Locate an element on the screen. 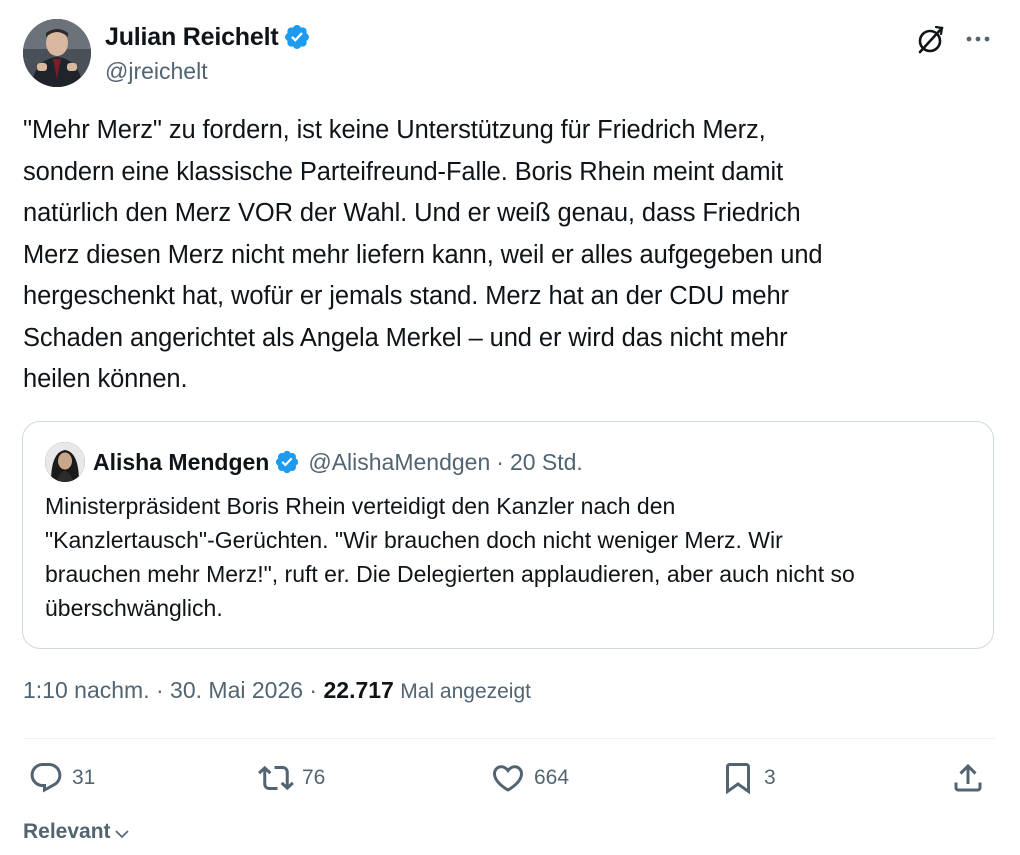 The image size is (1020, 855). more-icon is located at coordinates (978, 39).